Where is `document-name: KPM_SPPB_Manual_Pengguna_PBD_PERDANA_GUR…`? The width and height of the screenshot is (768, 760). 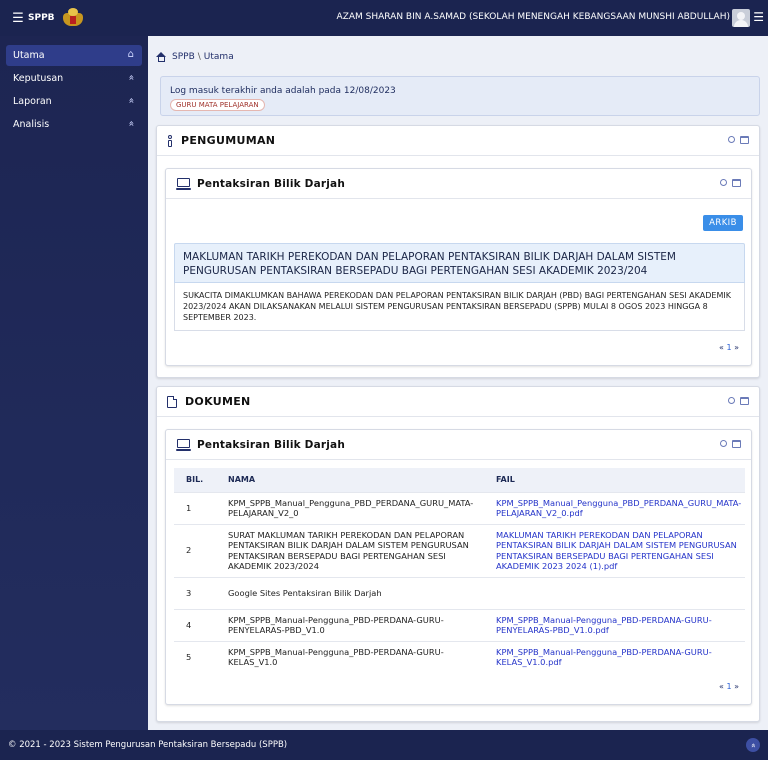 document-name: KPM_SPPB_Manual_Pengguna_PBD_PERDANA_GUR… is located at coordinates (358, 507).